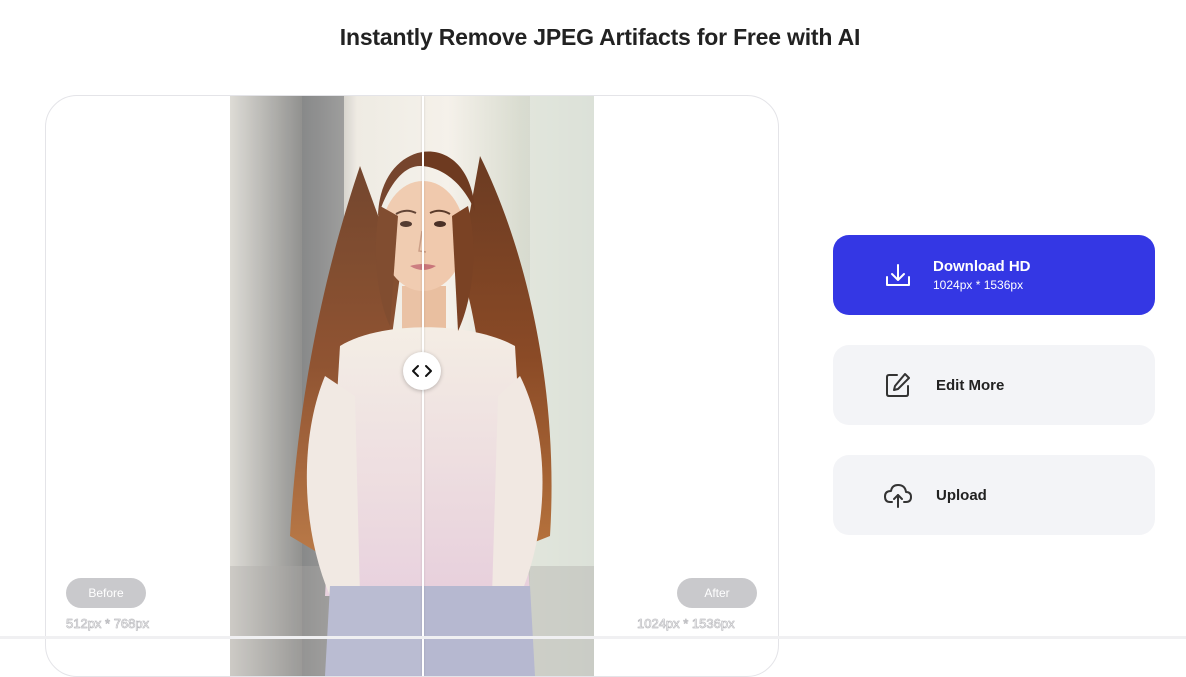  I want to click on before-dimensions: 512px * 768px, so click(108, 624).